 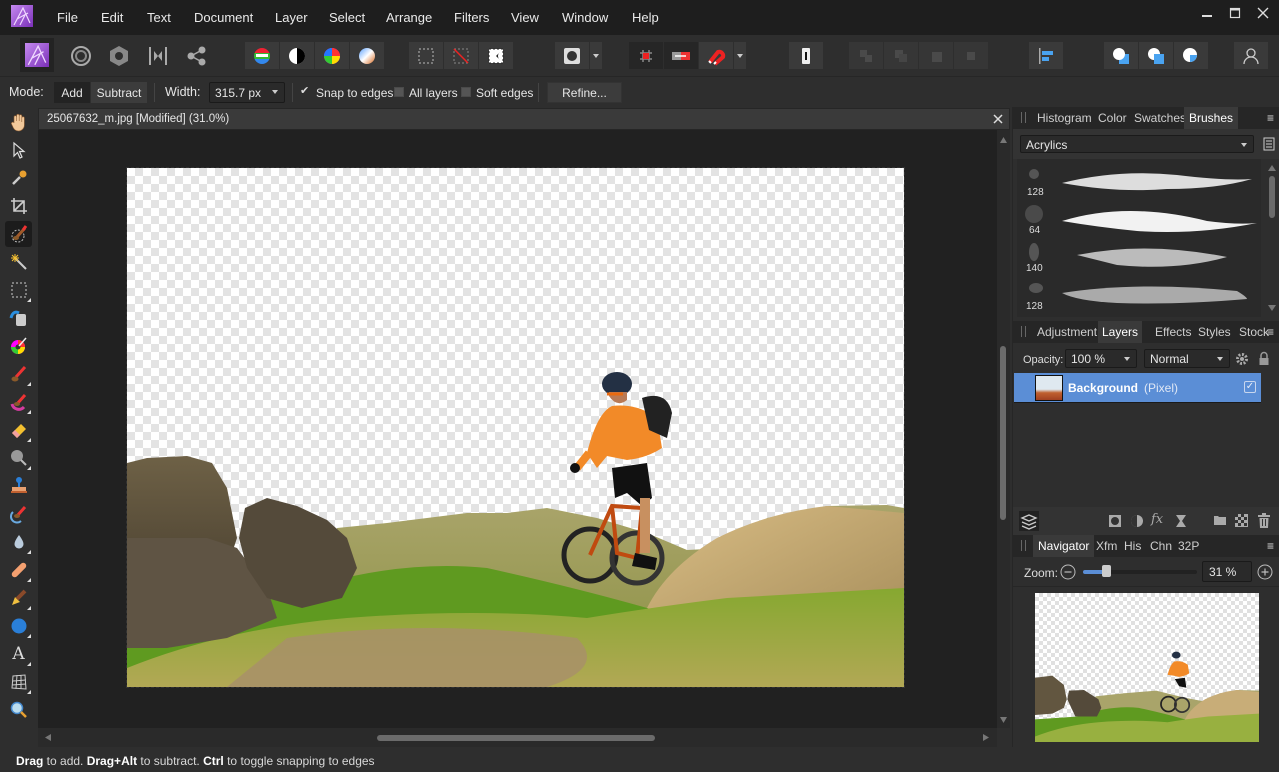 What do you see at coordinates (18, 514) in the screenshot?
I see `undo-brush-tool` at bounding box center [18, 514].